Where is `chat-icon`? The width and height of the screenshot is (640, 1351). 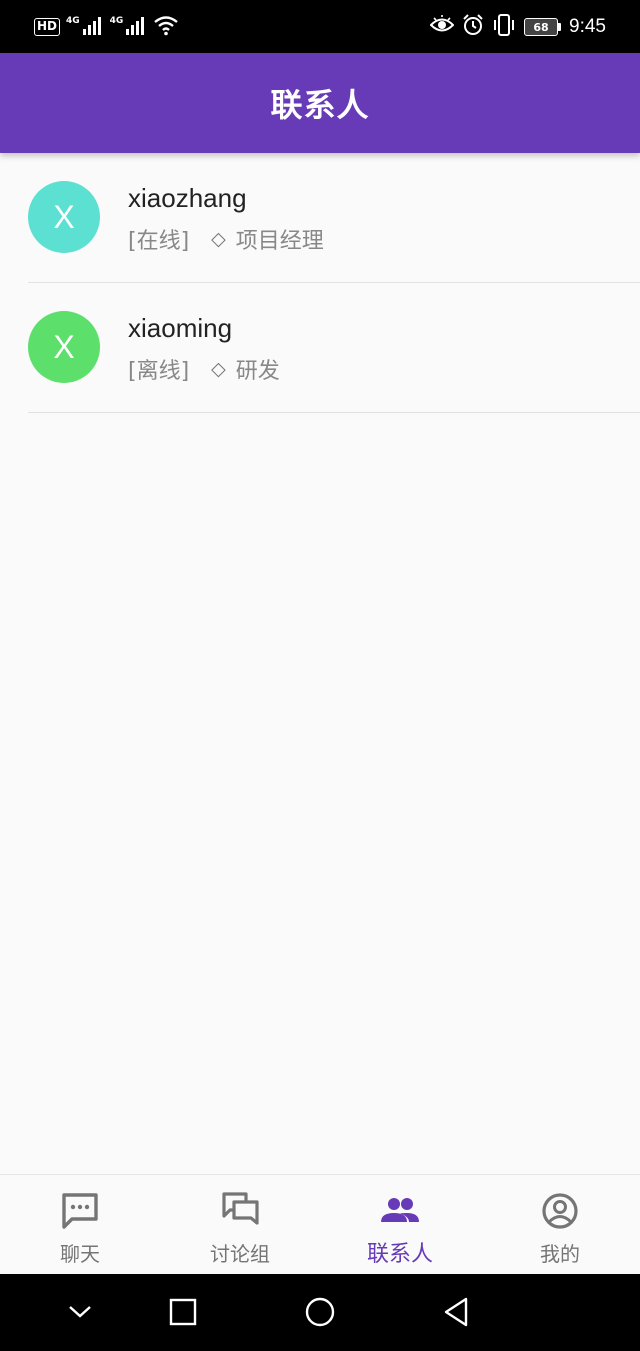
chat-icon is located at coordinates (80, 1211).